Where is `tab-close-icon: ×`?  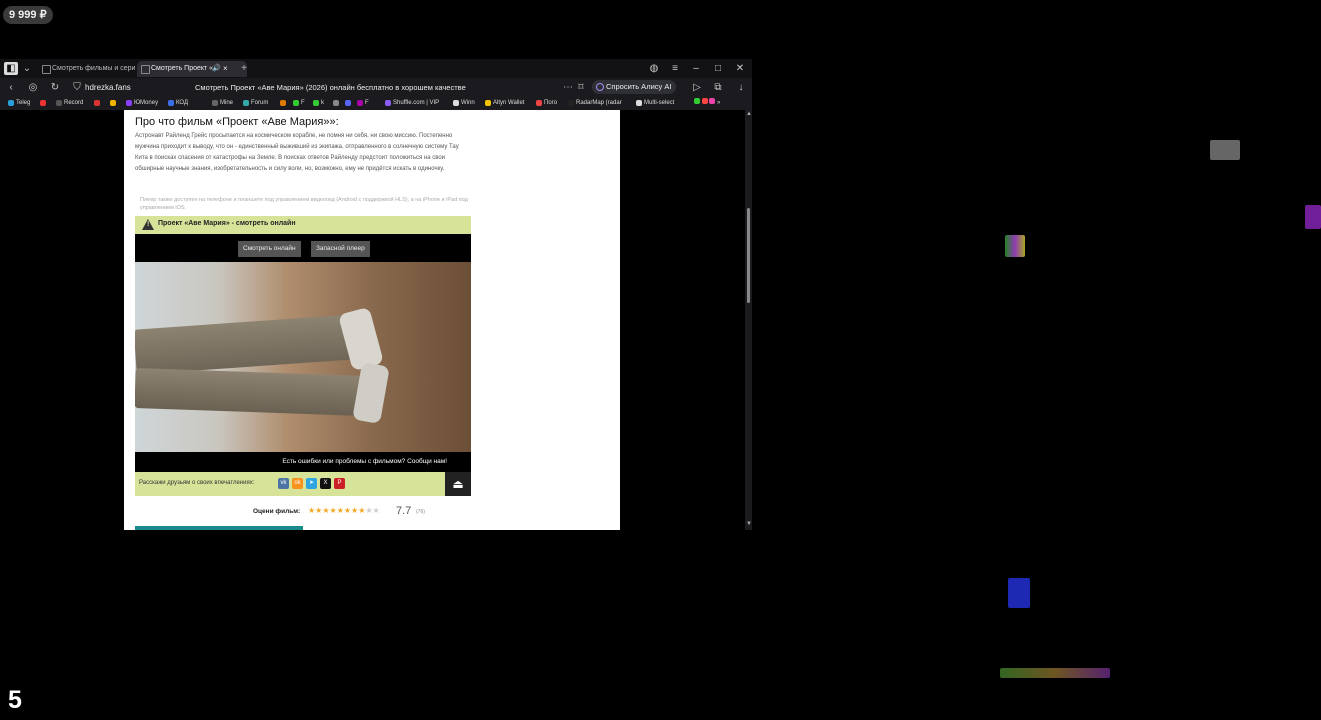 tab-close-icon: × is located at coordinates (225, 69).